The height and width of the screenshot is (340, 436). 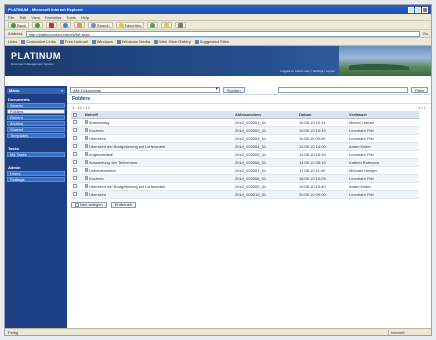 What do you see at coordinates (153, 25) in the screenshot?
I see `history-button` at bounding box center [153, 25].